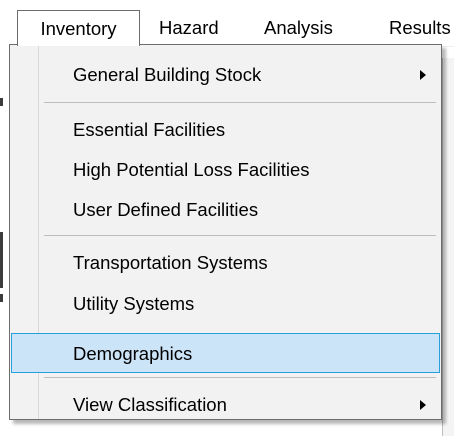 The width and height of the screenshot is (454, 436). Describe the element at coordinates (225, 304) in the screenshot. I see `menu-item-utility-systems: Utility Systems` at that location.